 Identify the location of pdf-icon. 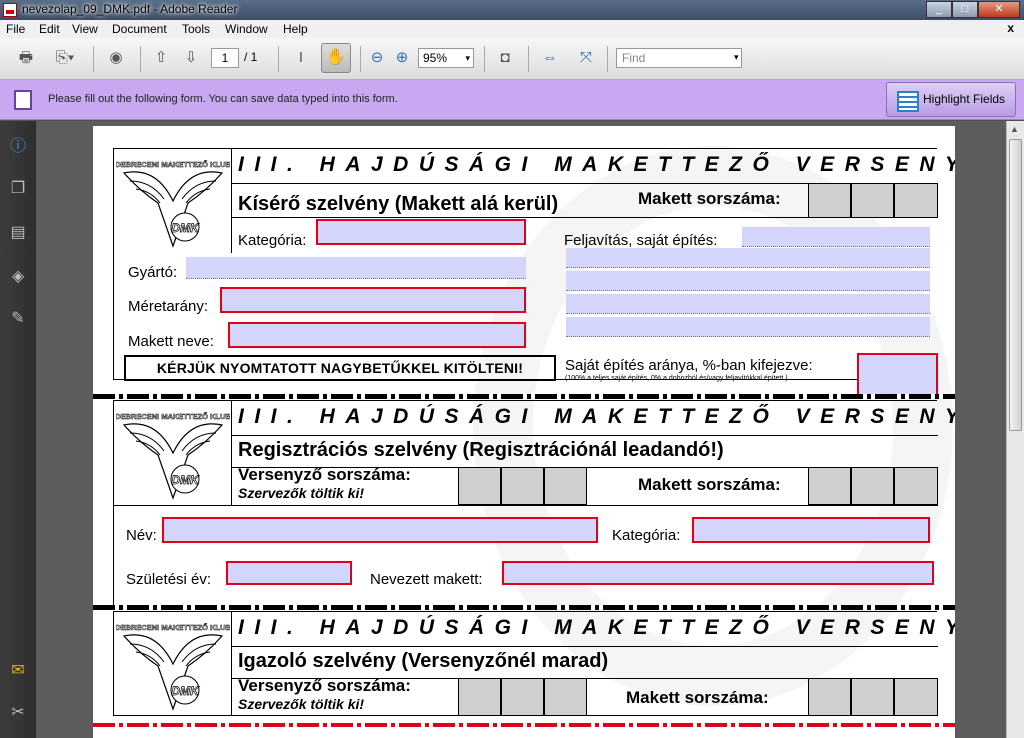
(10, 10).